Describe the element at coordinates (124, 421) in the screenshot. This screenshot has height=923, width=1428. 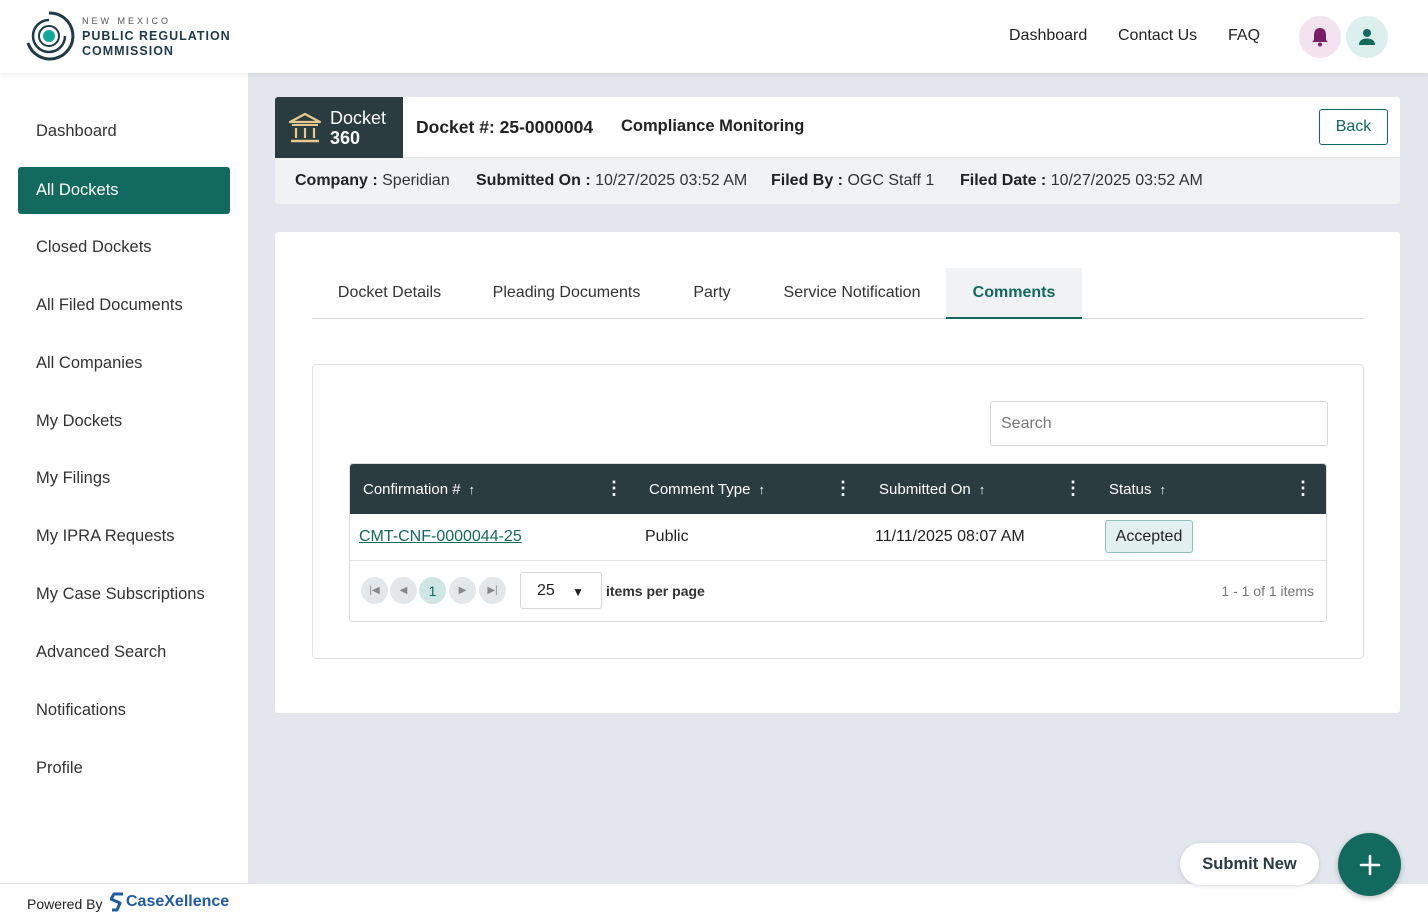
I see `sidebar-item-my-dockets: My Dockets` at that location.